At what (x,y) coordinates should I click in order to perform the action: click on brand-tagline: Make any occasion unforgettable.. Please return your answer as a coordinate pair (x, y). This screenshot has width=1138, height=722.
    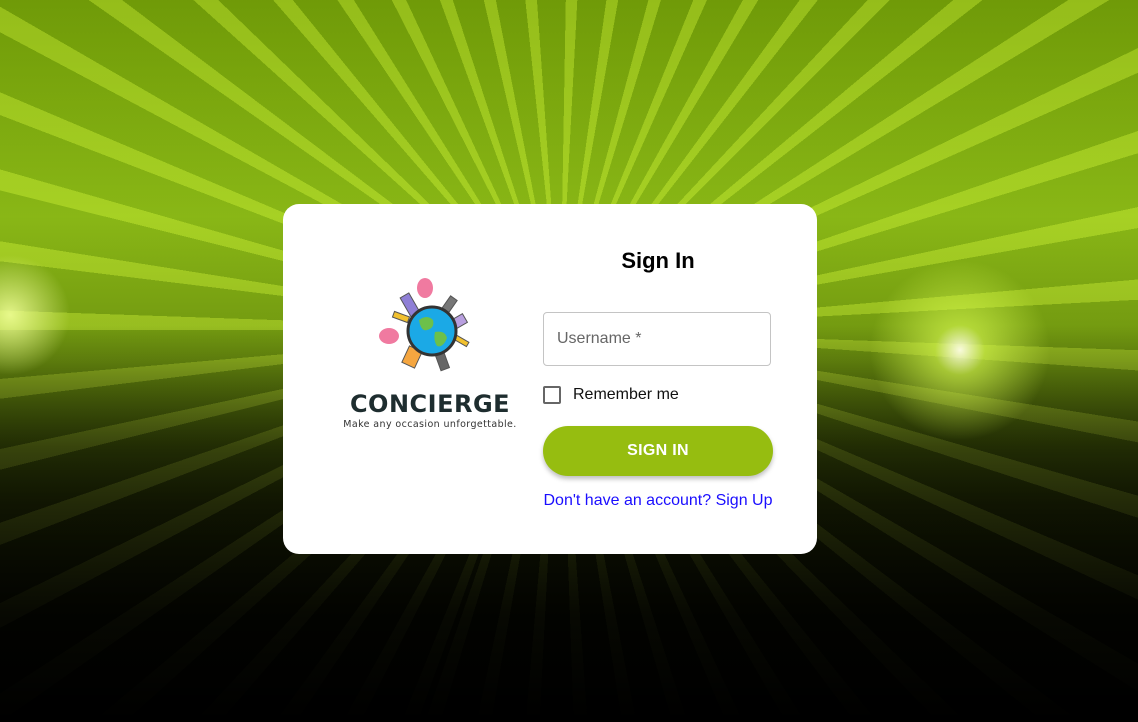
    Looking at the image, I should click on (430, 424).